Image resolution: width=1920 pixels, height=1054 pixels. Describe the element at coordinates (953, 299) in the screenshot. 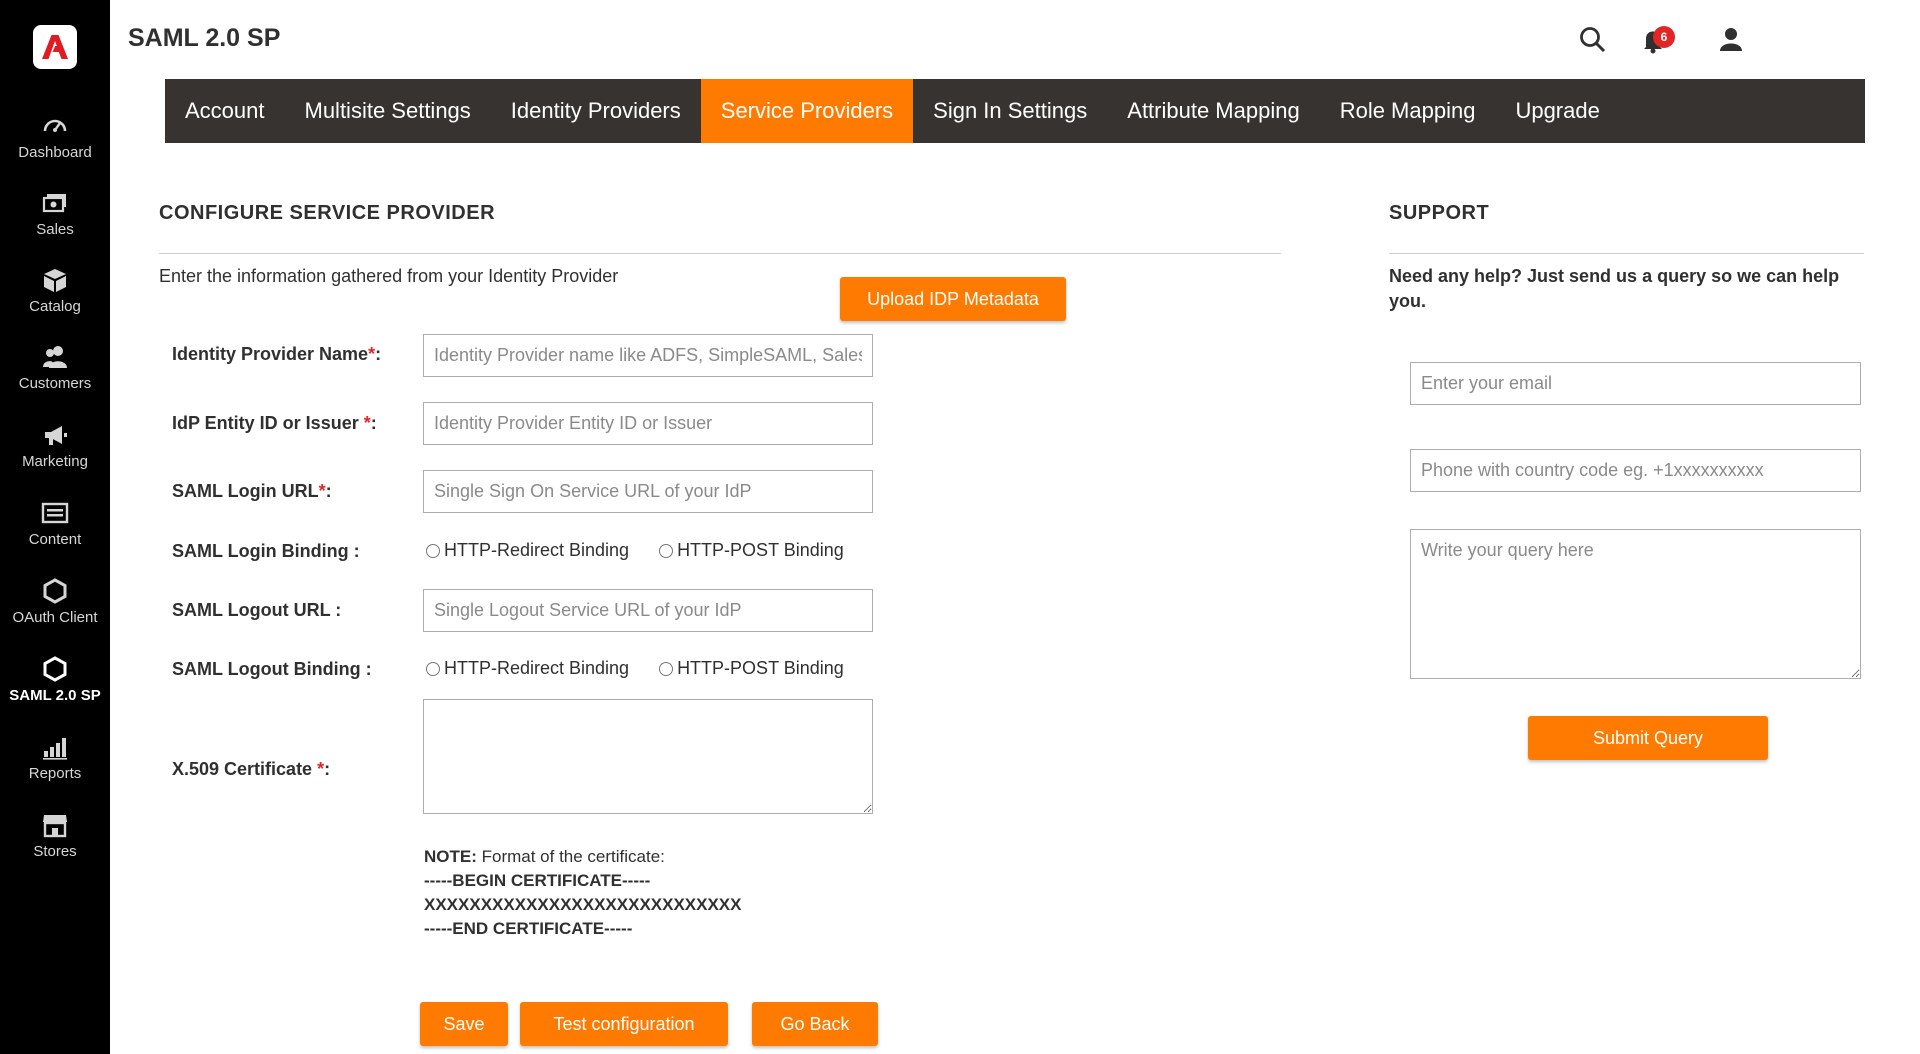

I see `upload-idp-metadata-button: Upload IDP Metadata` at that location.